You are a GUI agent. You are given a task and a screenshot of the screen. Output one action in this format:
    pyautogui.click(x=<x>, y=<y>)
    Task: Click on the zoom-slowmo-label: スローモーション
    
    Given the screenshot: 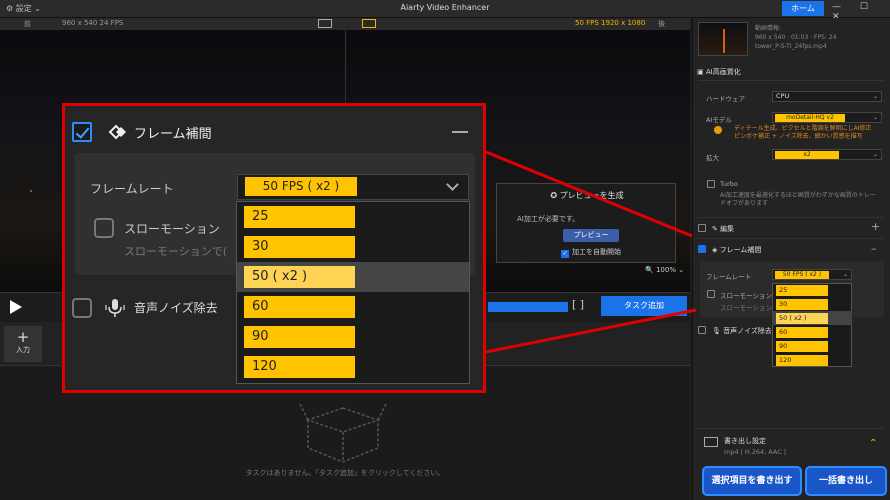 What is the action you would take?
    pyautogui.click(x=172, y=229)
    